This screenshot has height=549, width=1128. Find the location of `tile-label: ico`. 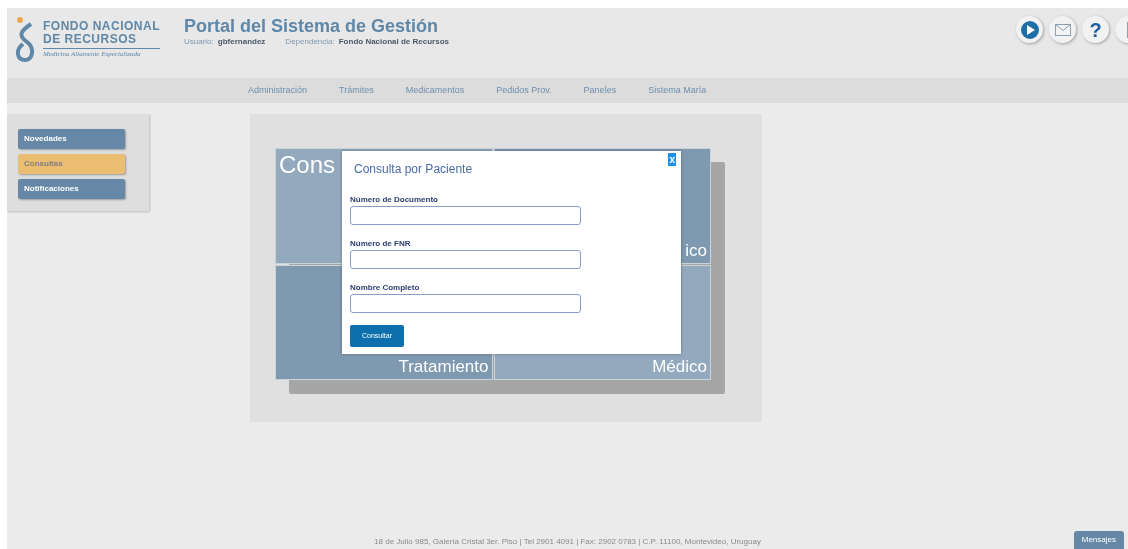

tile-label: ico is located at coordinates (696, 250).